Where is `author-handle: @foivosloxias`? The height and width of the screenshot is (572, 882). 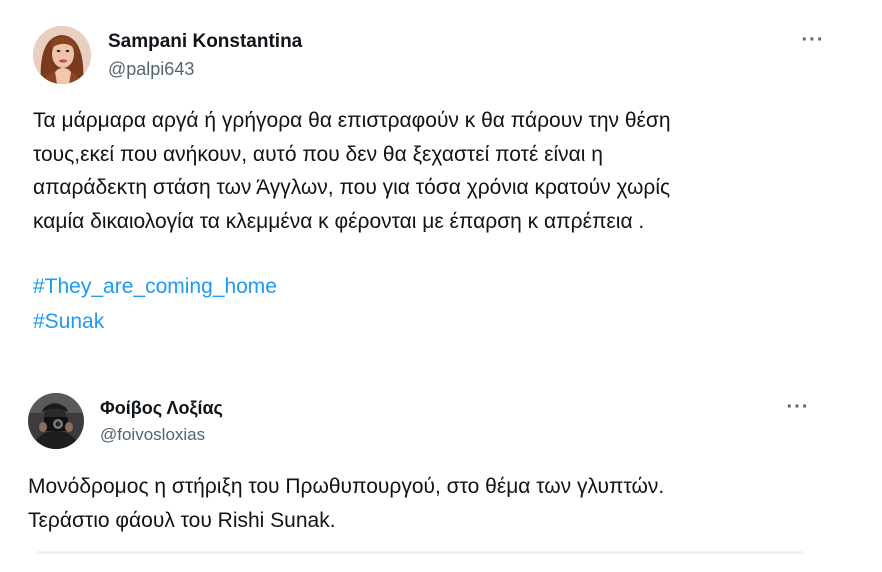 author-handle: @foivosloxias is located at coordinates (152, 435).